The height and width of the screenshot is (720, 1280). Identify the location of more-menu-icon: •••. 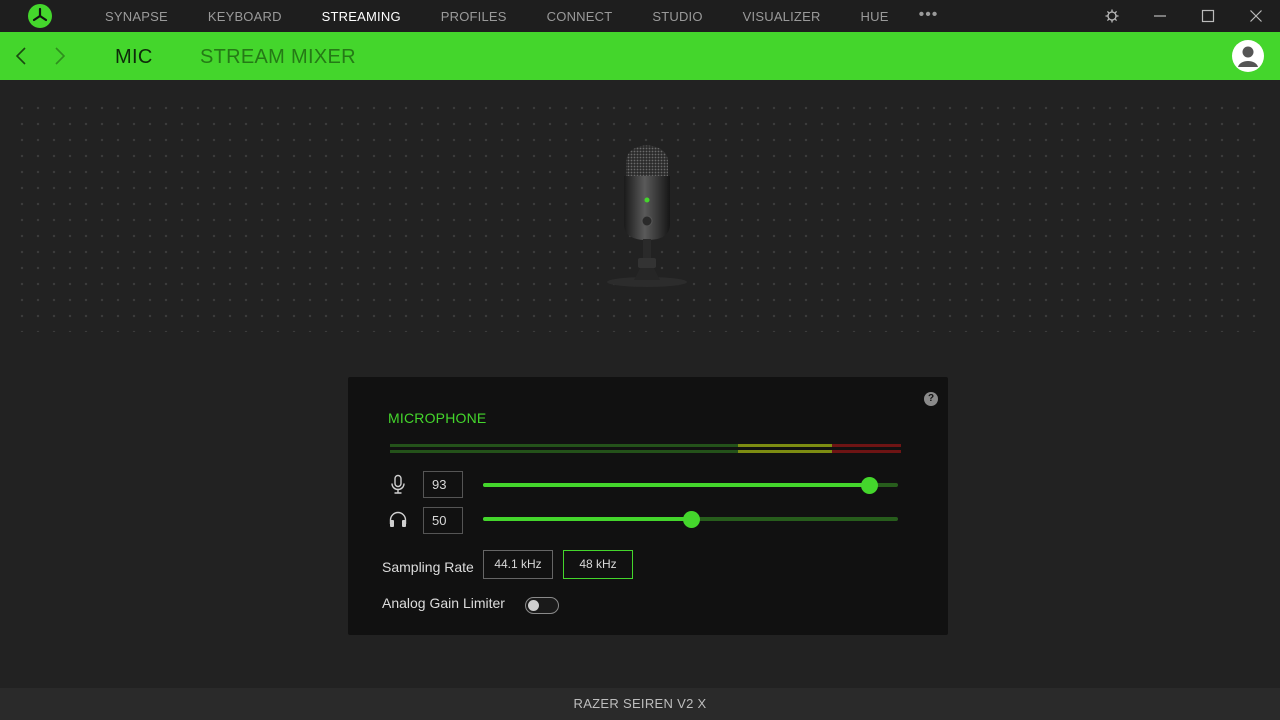
(929, 16).